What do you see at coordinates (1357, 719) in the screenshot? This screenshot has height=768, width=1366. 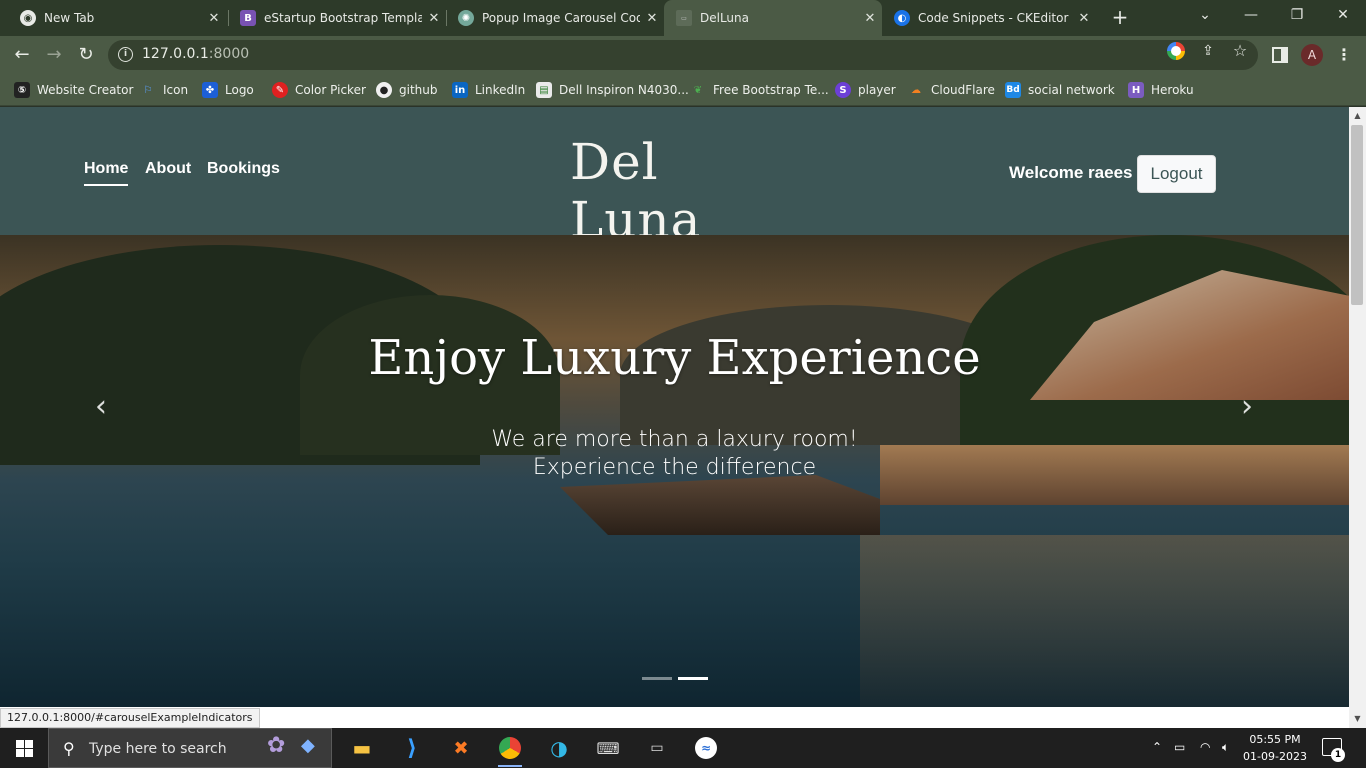 I see `scroll-down-arrow-icon: ▼` at bounding box center [1357, 719].